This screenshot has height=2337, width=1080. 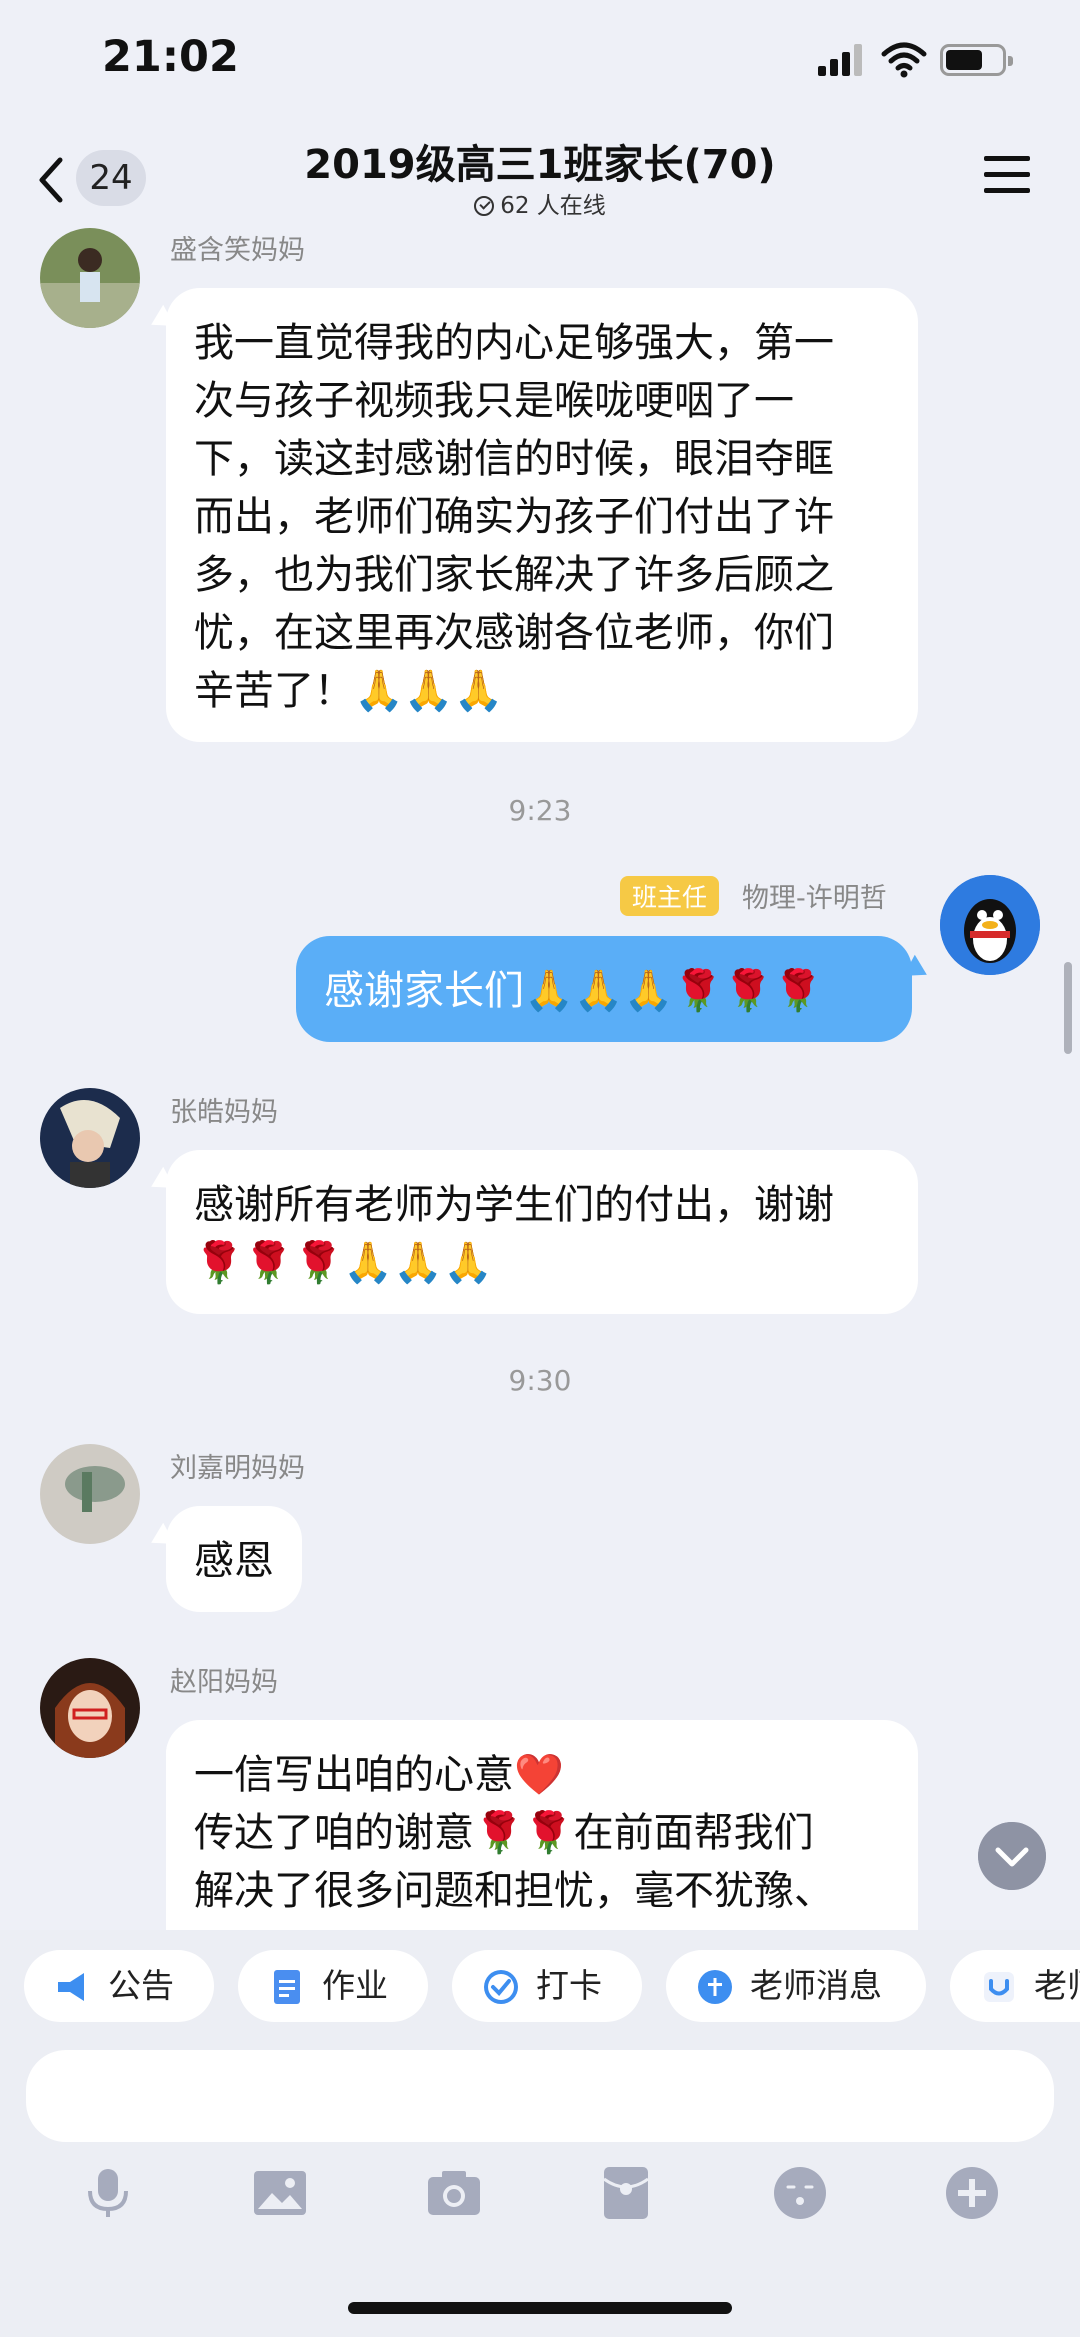 I want to click on message-text: 而出，老师们确实为孩子们付出了许, so click(x=514, y=517).